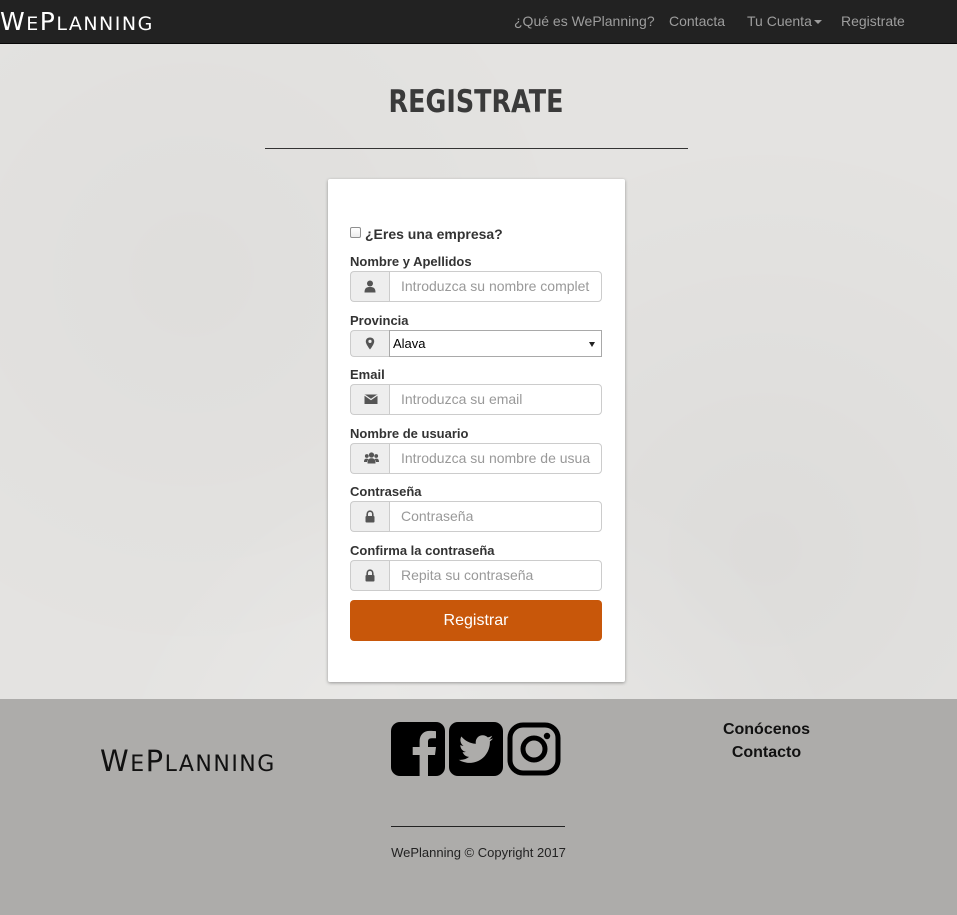  What do you see at coordinates (592, 344) in the screenshot?
I see `select-arrow-icon` at bounding box center [592, 344].